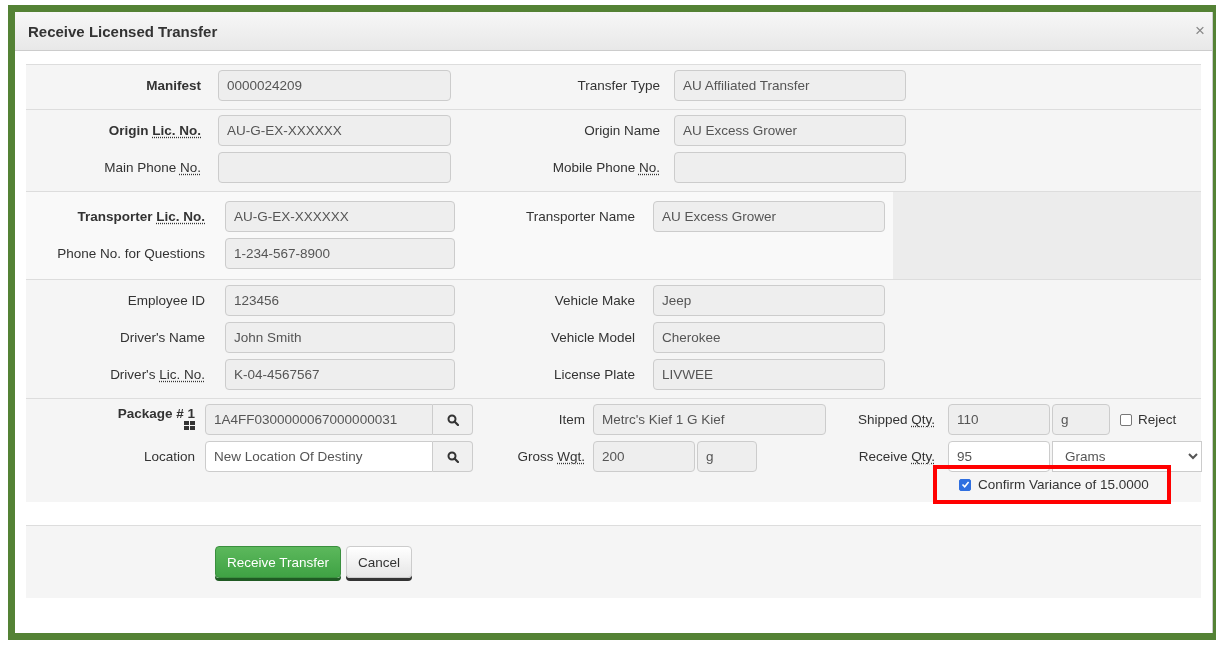 Image resolution: width=1220 pixels, height=645 pixels. Describe the element at coordinates (189, 426) in the screenshot. I see `grid-icon` at that location.